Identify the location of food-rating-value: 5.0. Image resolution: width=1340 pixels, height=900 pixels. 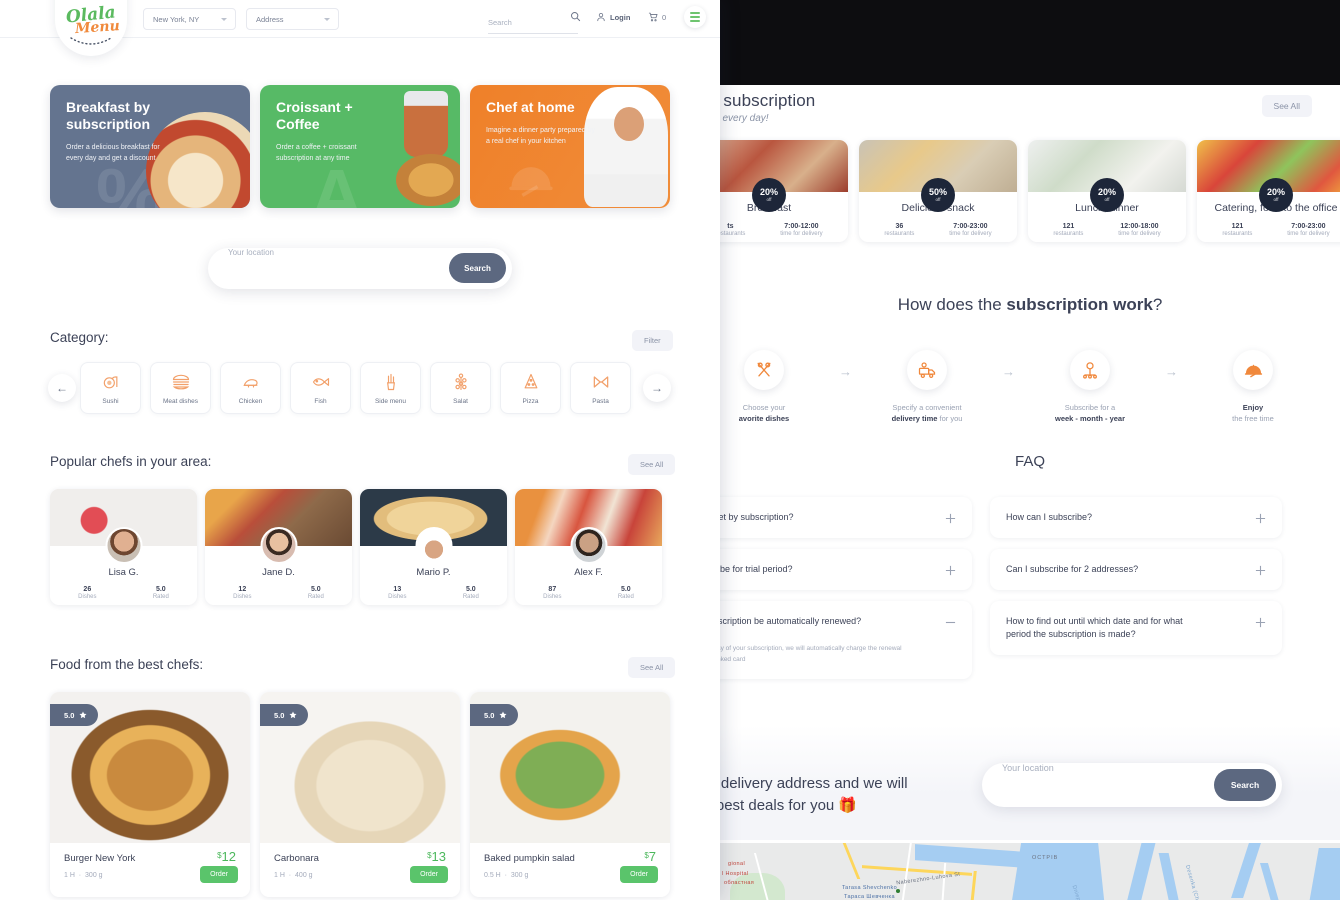
(69, 715).